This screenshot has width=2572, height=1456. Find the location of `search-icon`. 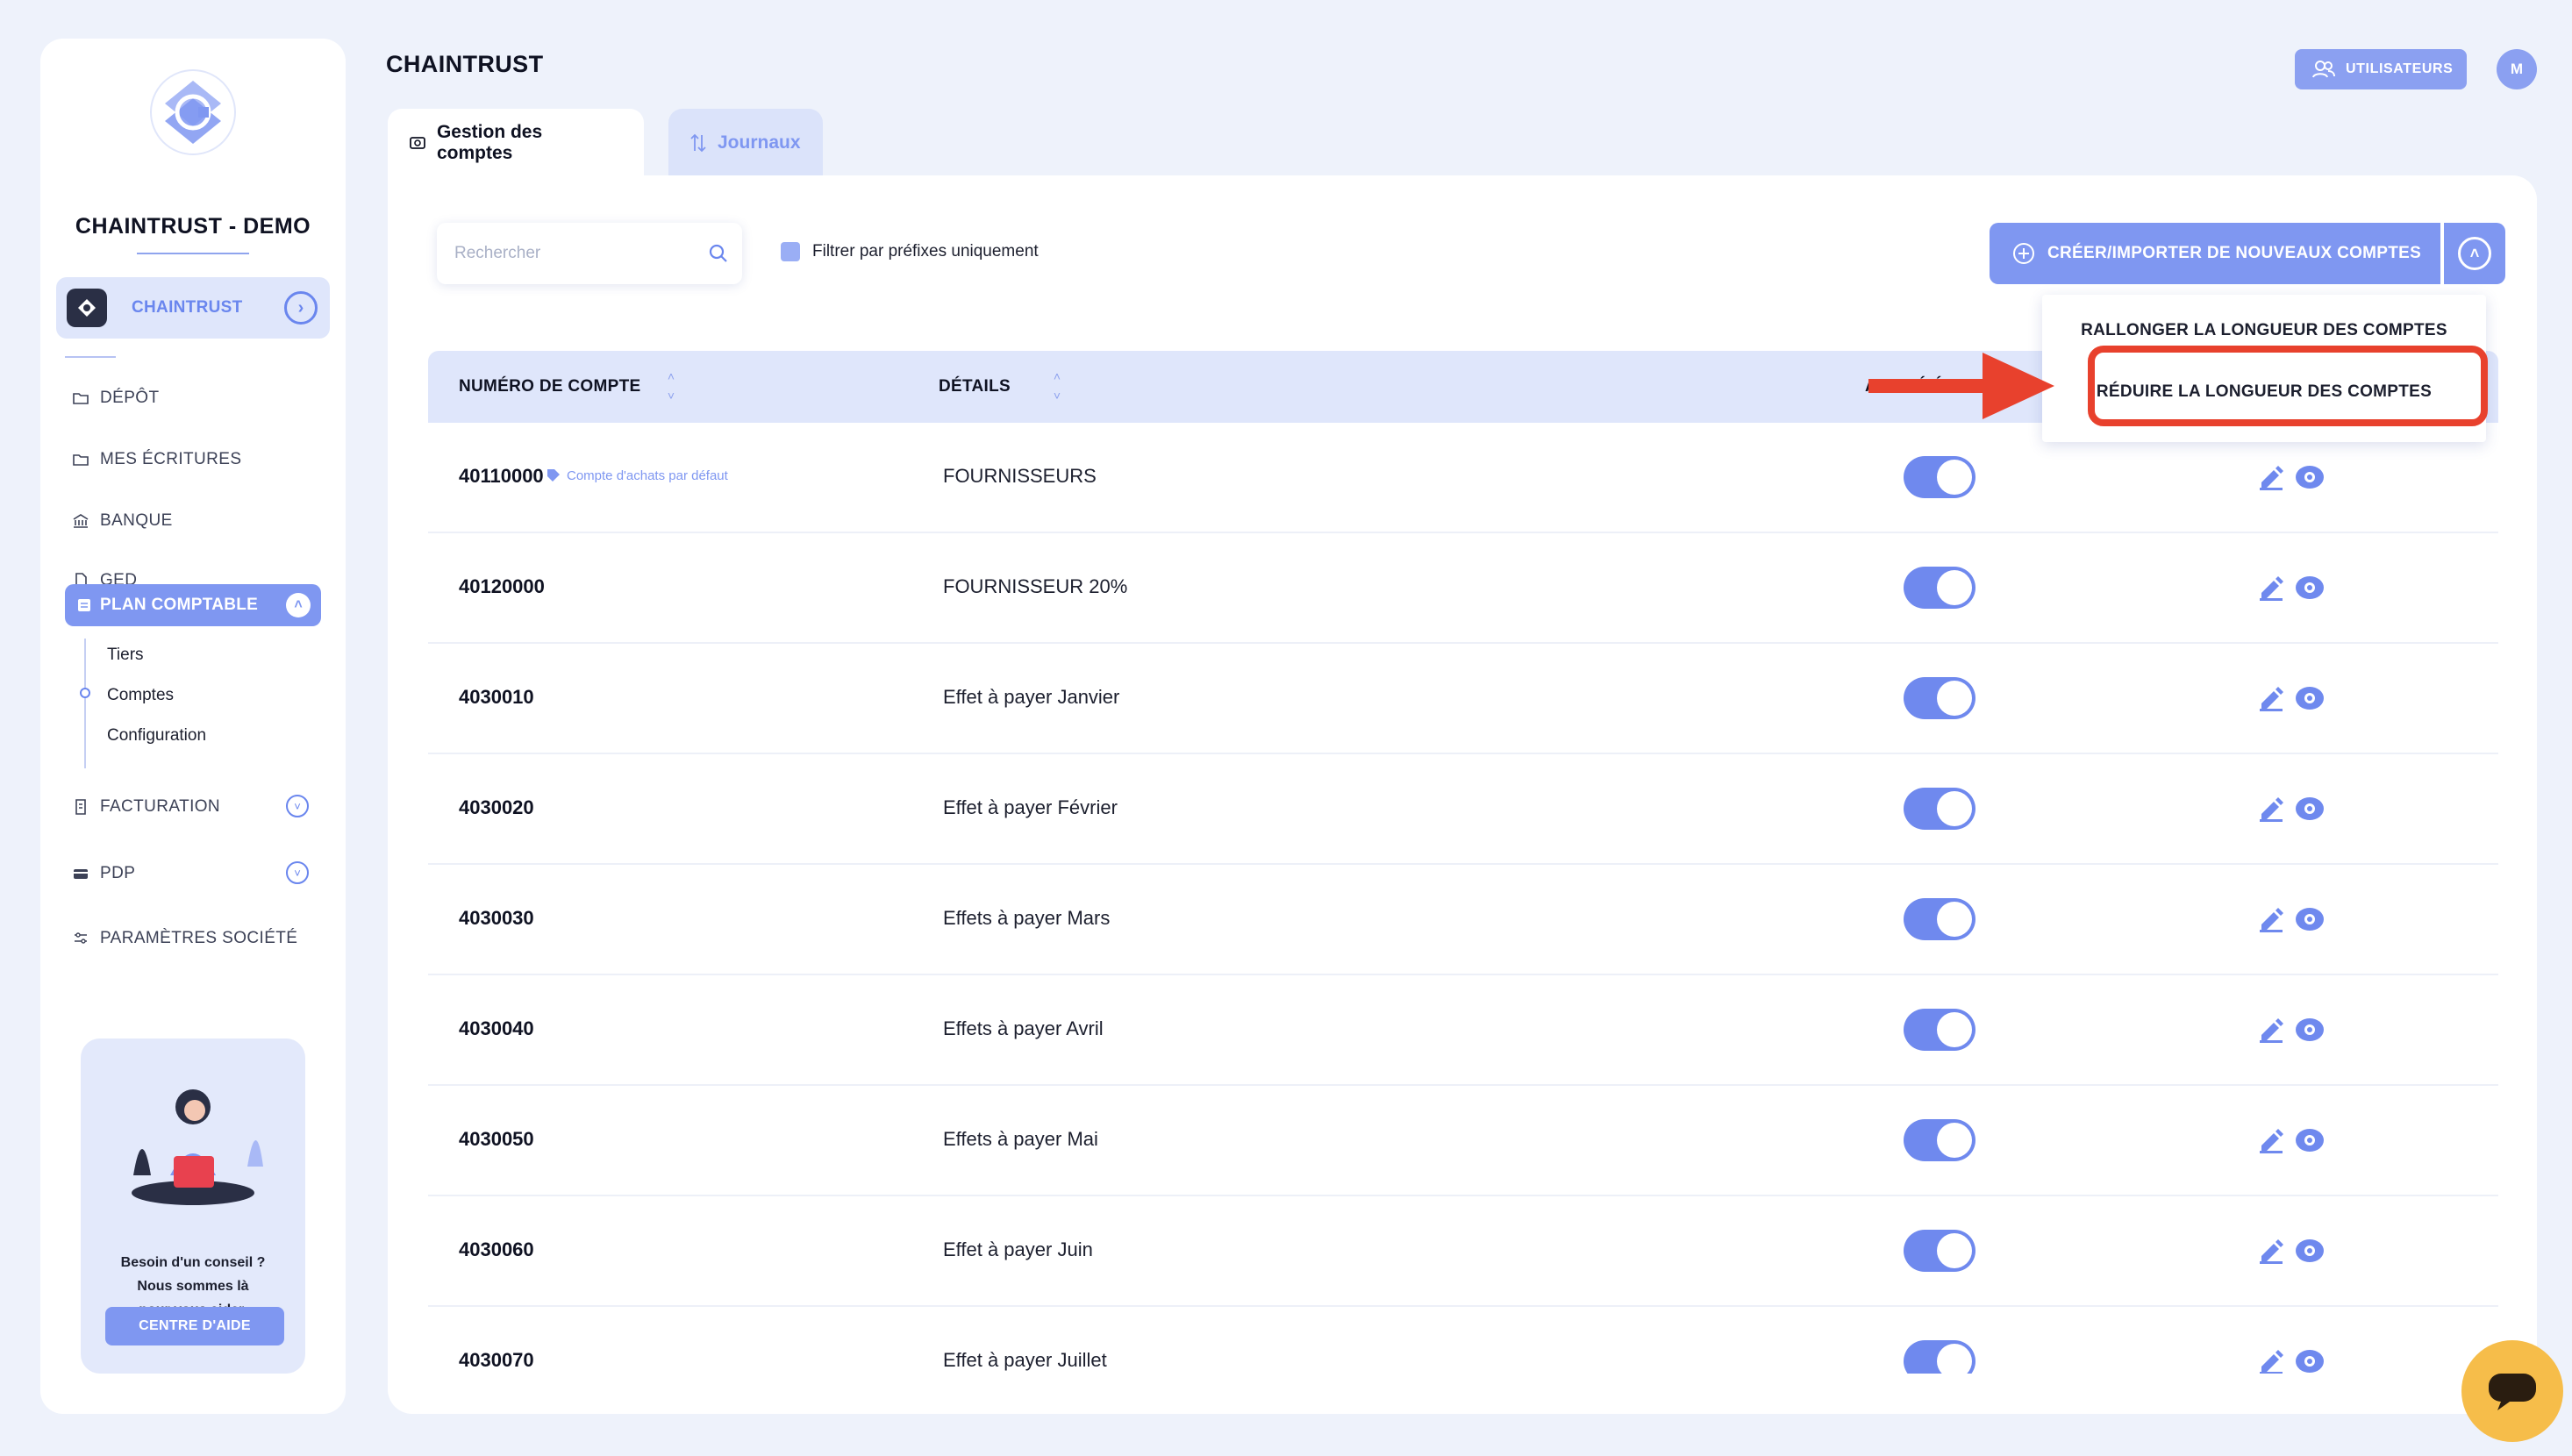

search-icon is located at coordinates (718, 253).